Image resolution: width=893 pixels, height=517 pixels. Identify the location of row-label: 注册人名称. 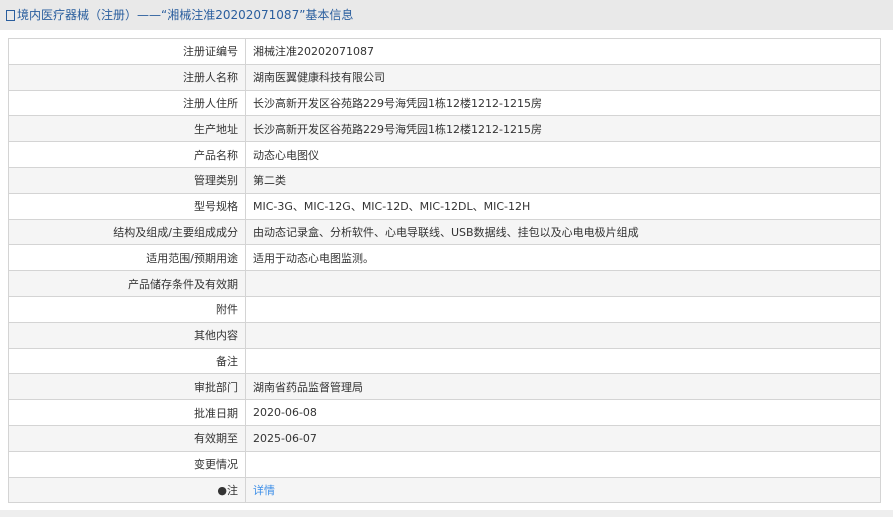
(127, 77).